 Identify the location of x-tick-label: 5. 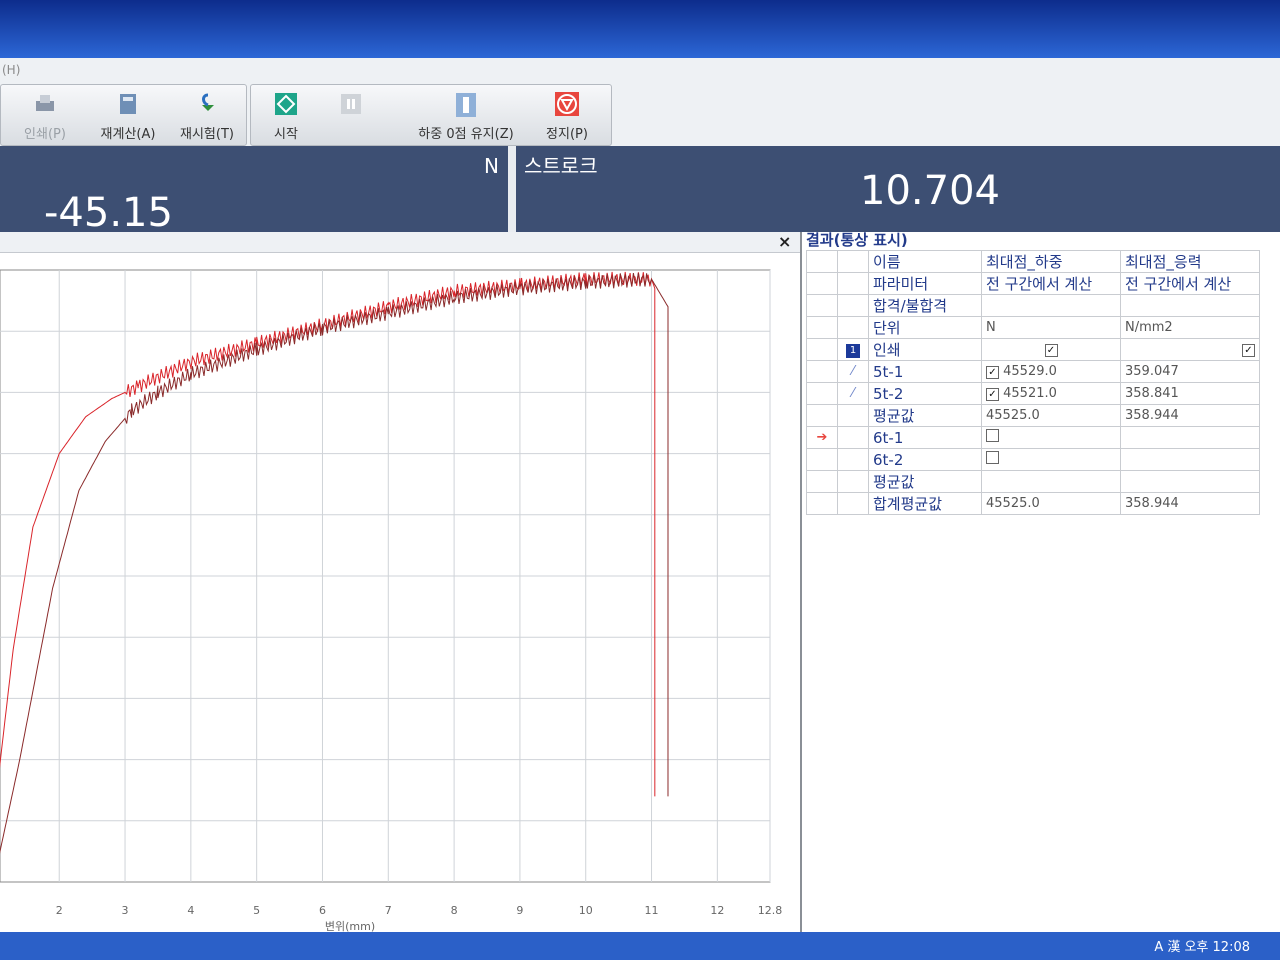
(256, 910).